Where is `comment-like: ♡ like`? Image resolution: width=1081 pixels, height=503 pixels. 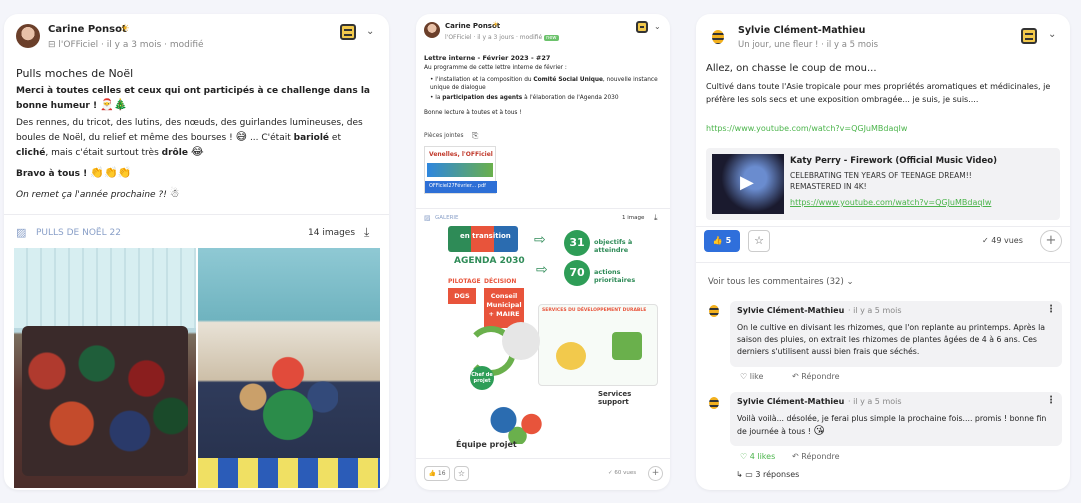
comment-like: ♡ like is located at coordinates (751, 376).